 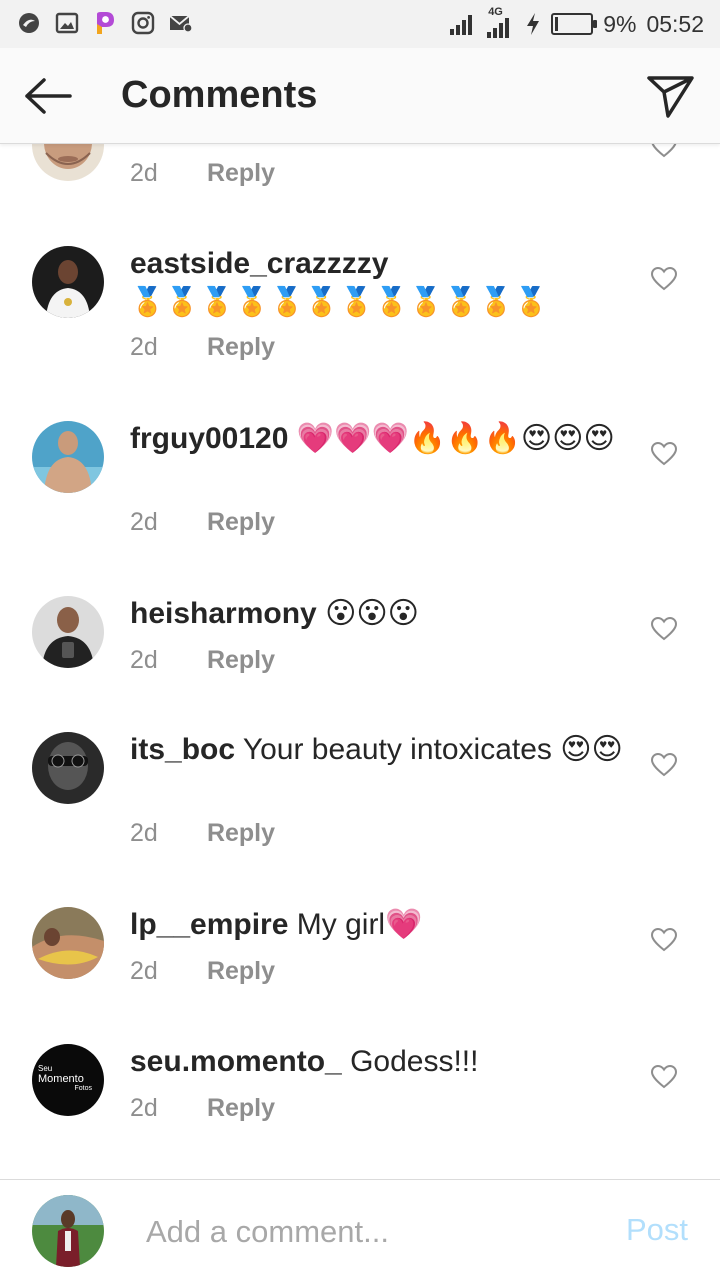 What do you see at coordinates (359, 924) in the screenshot?
I see `comment-body: My girl💗` at bounding box center [359, 924].